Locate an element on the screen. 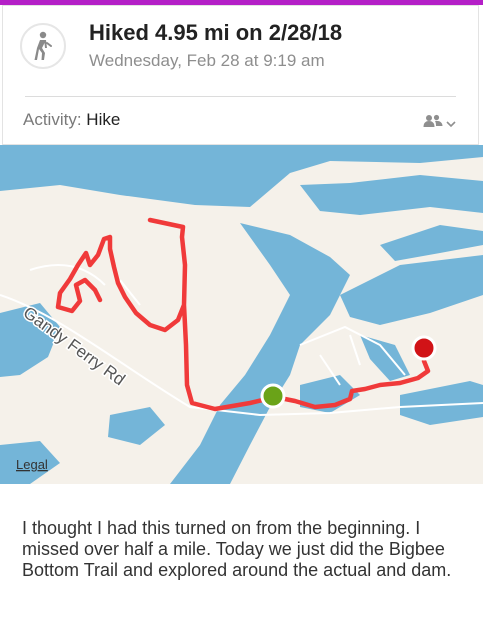 Image resolution: width=483 pixels, height=621 pixels. divider is located at coordinates (240, 96).